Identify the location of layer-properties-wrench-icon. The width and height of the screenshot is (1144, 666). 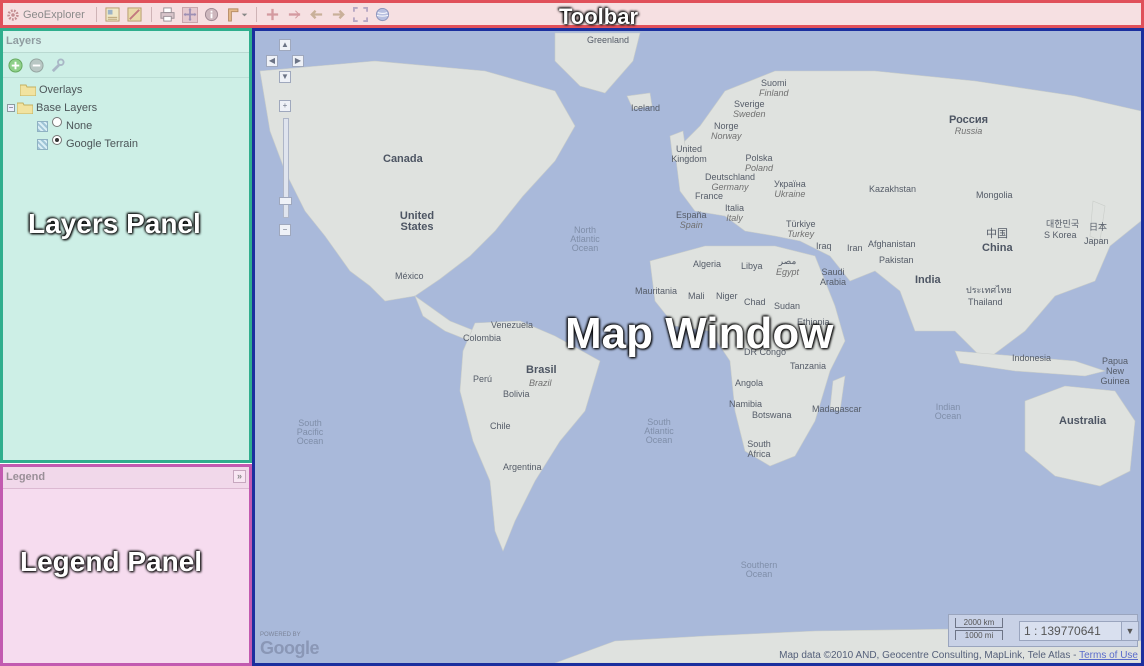
(57, 65).